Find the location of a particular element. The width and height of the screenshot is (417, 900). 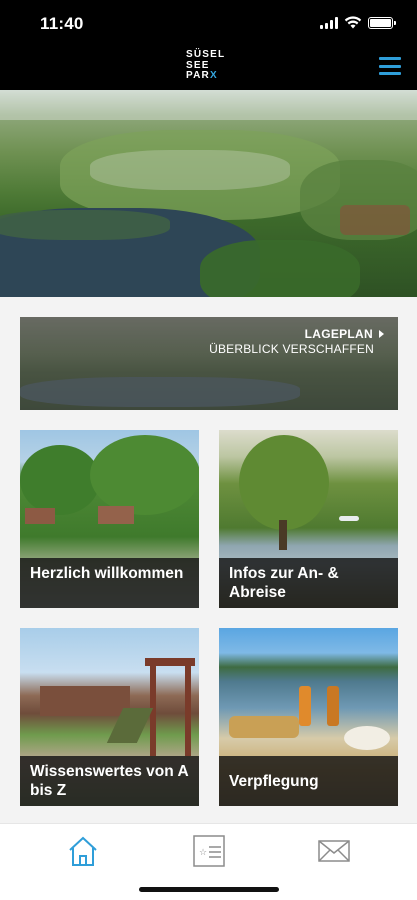

tile-label: Verpflegung is located at coordinates (308, 781).